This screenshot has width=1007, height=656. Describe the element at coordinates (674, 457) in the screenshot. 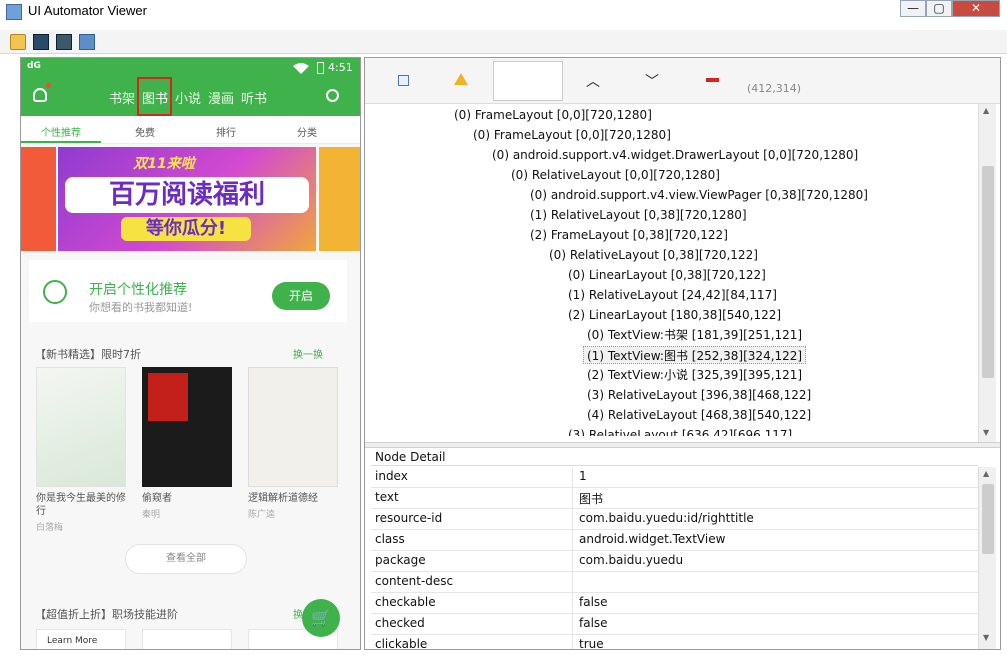

I see `node-detail-header: Node Detail` at that location.